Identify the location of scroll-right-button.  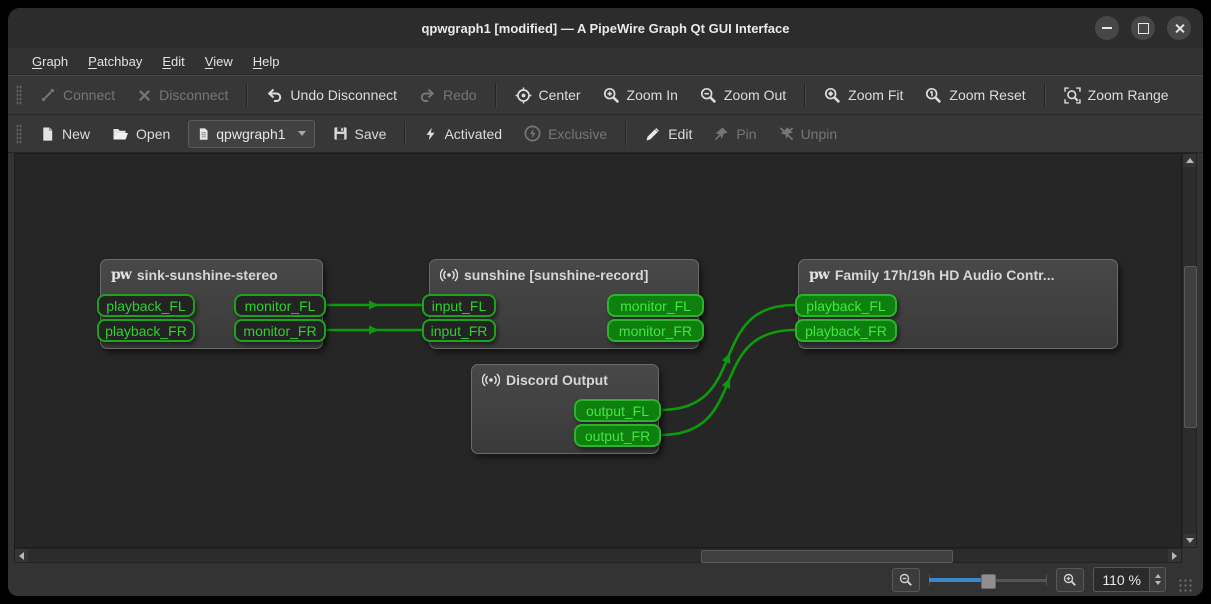
(1174, 555).